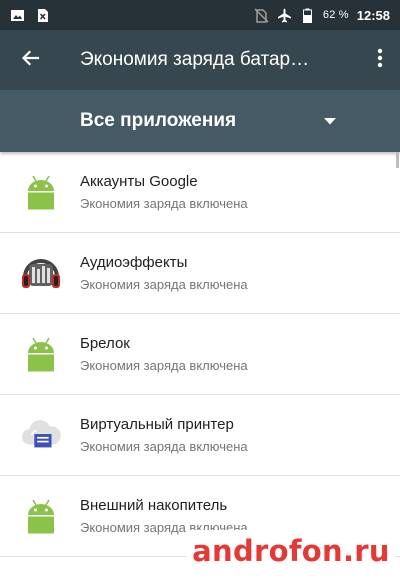  Describe the element at coordinates (41, 273) in the screenshot. I see `headphones-icon` at that location.